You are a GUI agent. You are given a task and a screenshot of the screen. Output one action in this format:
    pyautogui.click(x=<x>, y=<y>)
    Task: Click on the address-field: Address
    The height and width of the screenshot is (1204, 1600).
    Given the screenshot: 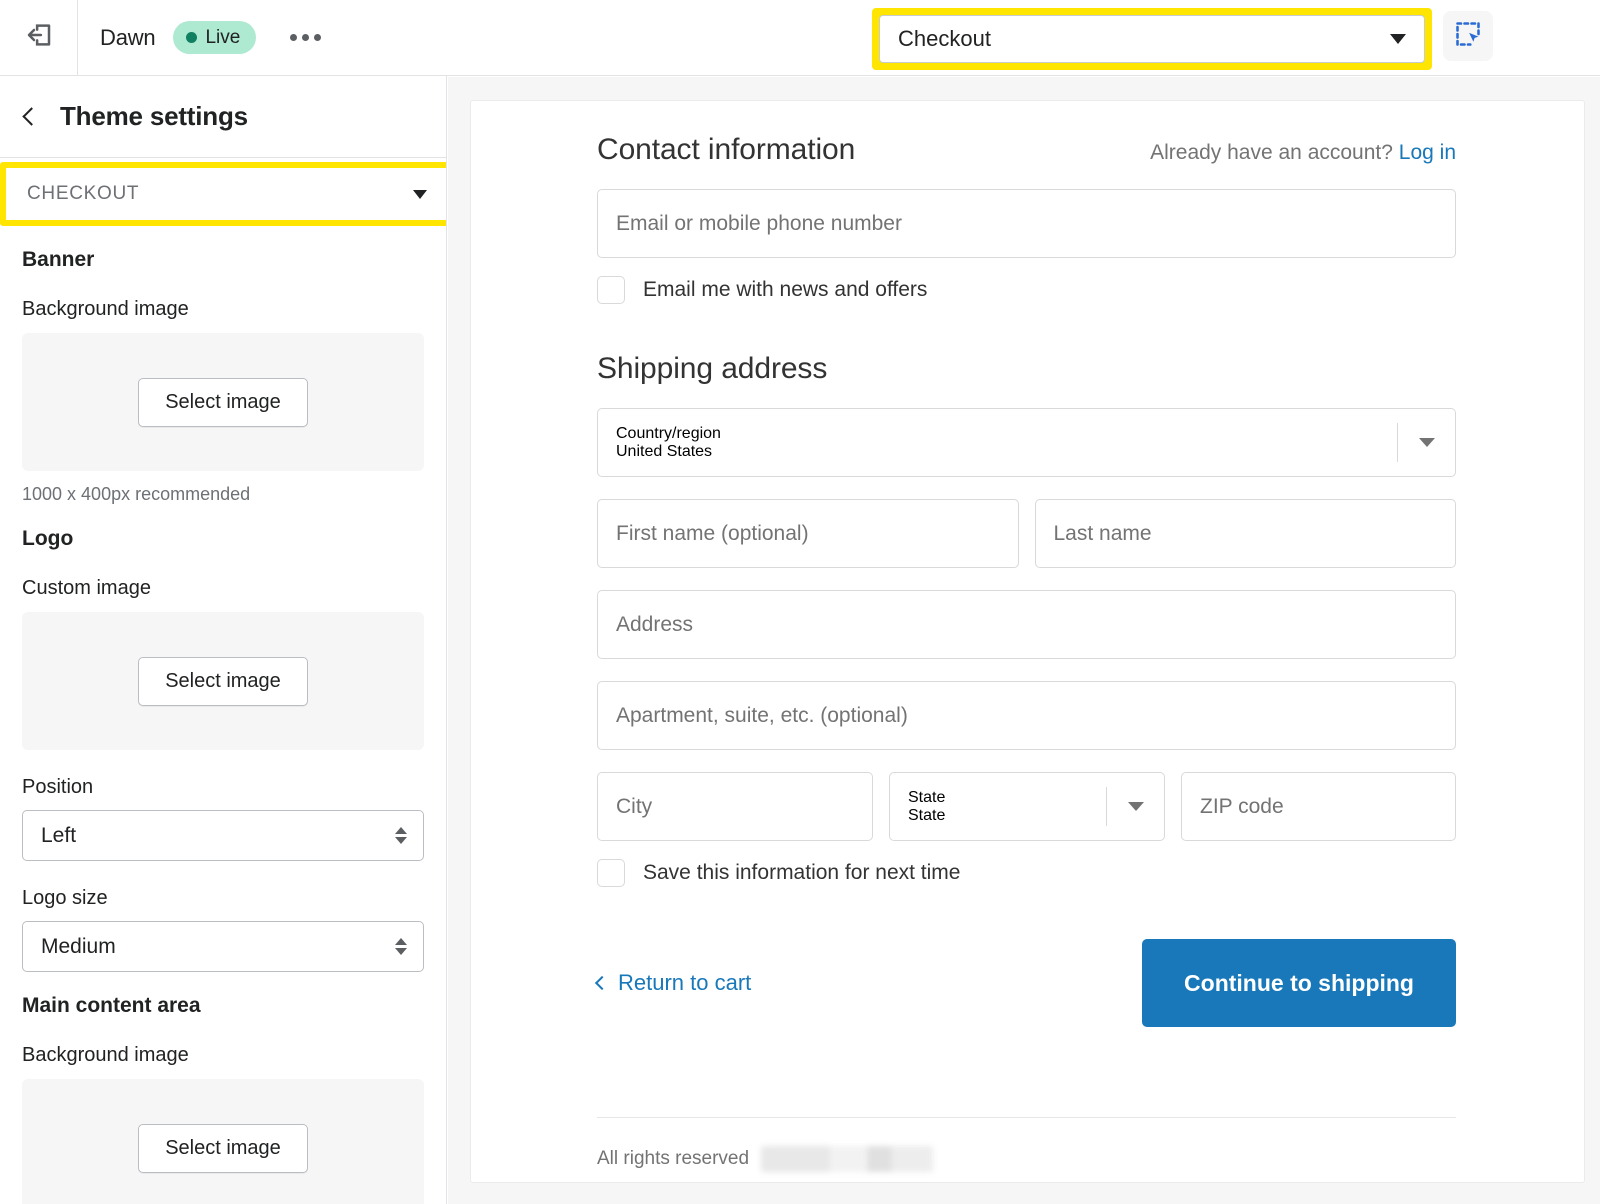 What is the action you would take?
    pyautogui.click(x=1026, y=624)
    